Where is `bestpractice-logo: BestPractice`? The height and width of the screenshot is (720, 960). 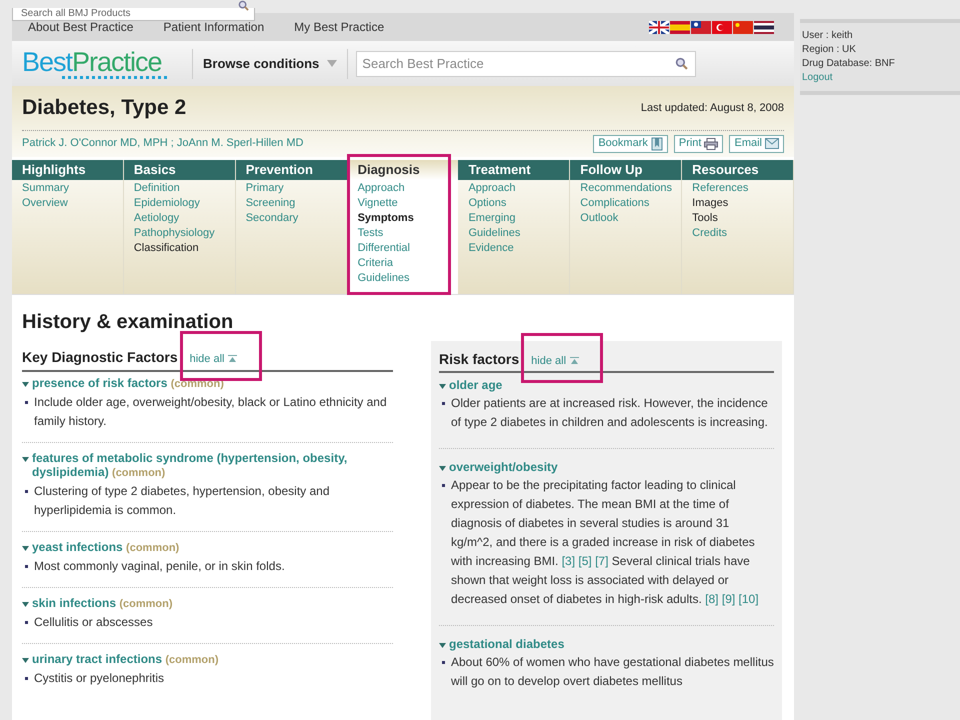
bestpractice-logo: BestPractice is located at coordinates (102, 63).